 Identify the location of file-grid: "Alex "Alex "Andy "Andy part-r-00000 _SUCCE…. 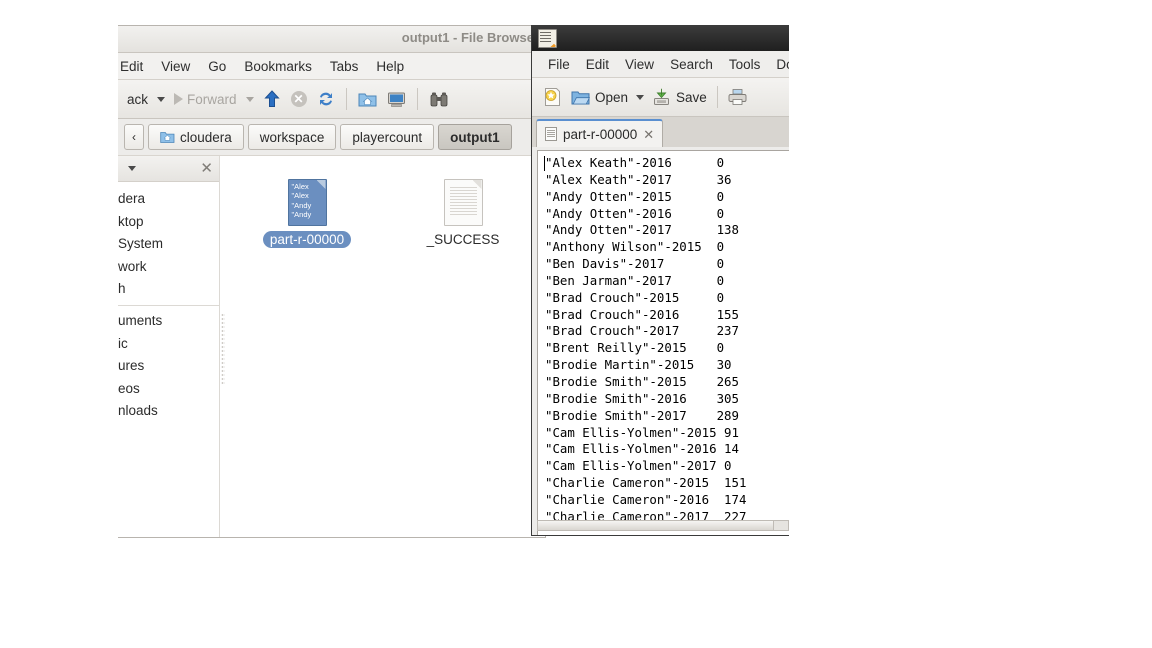
(399, 208).